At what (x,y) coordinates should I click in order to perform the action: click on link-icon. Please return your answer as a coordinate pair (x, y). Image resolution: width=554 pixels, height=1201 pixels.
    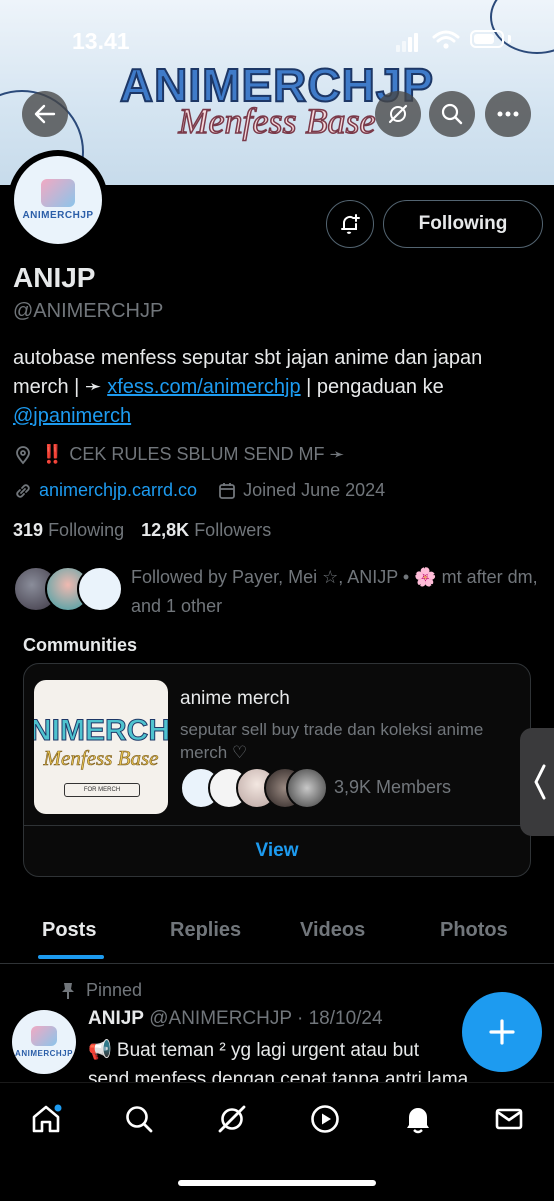
    Looking at the image, I should click on (23, 490).